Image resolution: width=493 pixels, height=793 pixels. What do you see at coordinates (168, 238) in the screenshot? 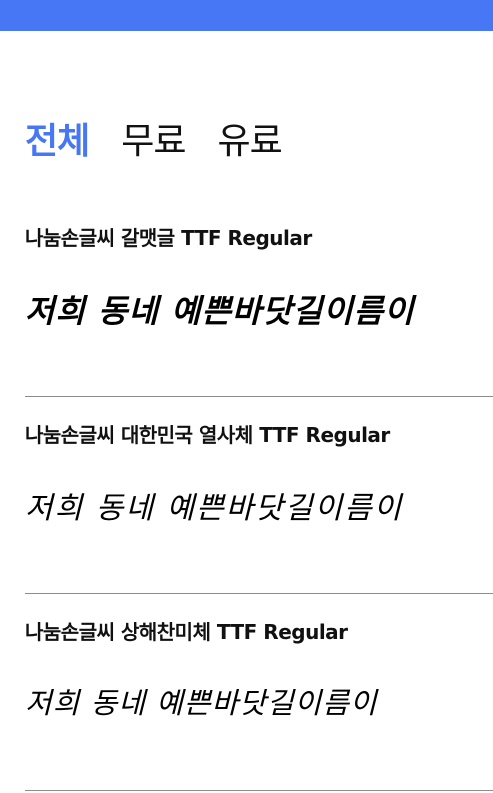
I see `font-name: 나눔손글씨 갈맷글 TTF Regular` at bounding box center [168, 238].